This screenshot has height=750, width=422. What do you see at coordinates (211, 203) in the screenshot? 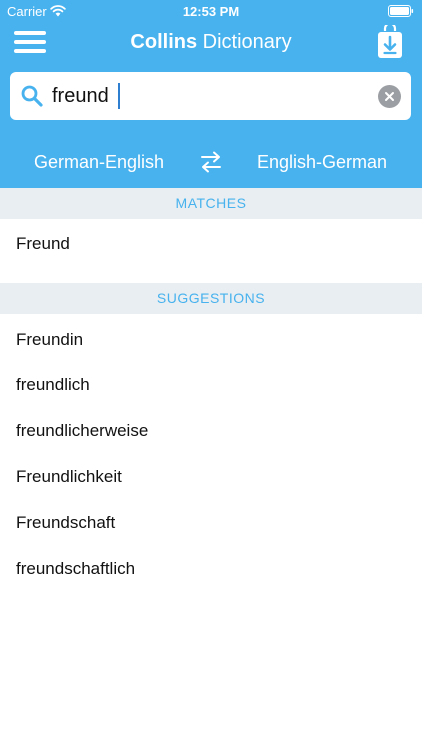
I see `matches-header: MATCHES` at bounding box center [211, 203].